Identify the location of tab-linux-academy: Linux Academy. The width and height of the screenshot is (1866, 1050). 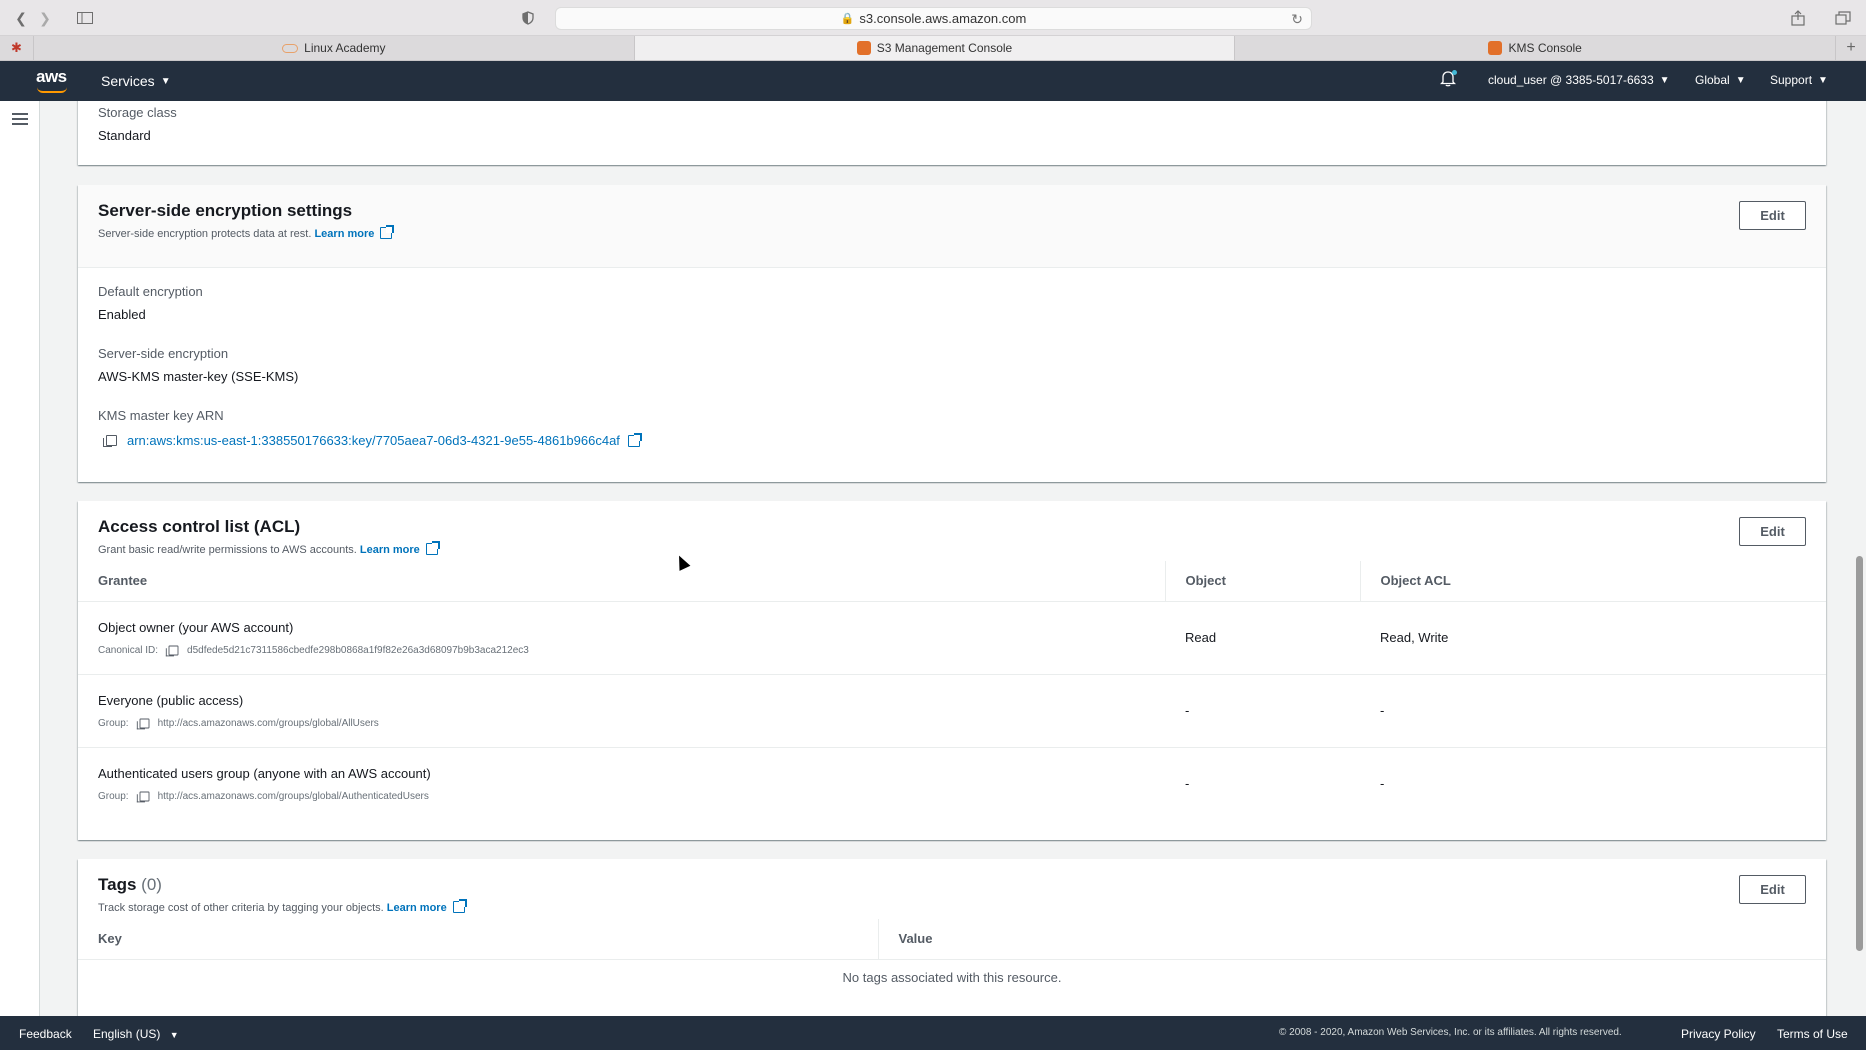
(334, 48).